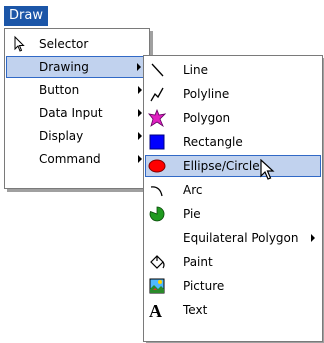  I want to click on menu-item-label: Button, so click(59, 90).